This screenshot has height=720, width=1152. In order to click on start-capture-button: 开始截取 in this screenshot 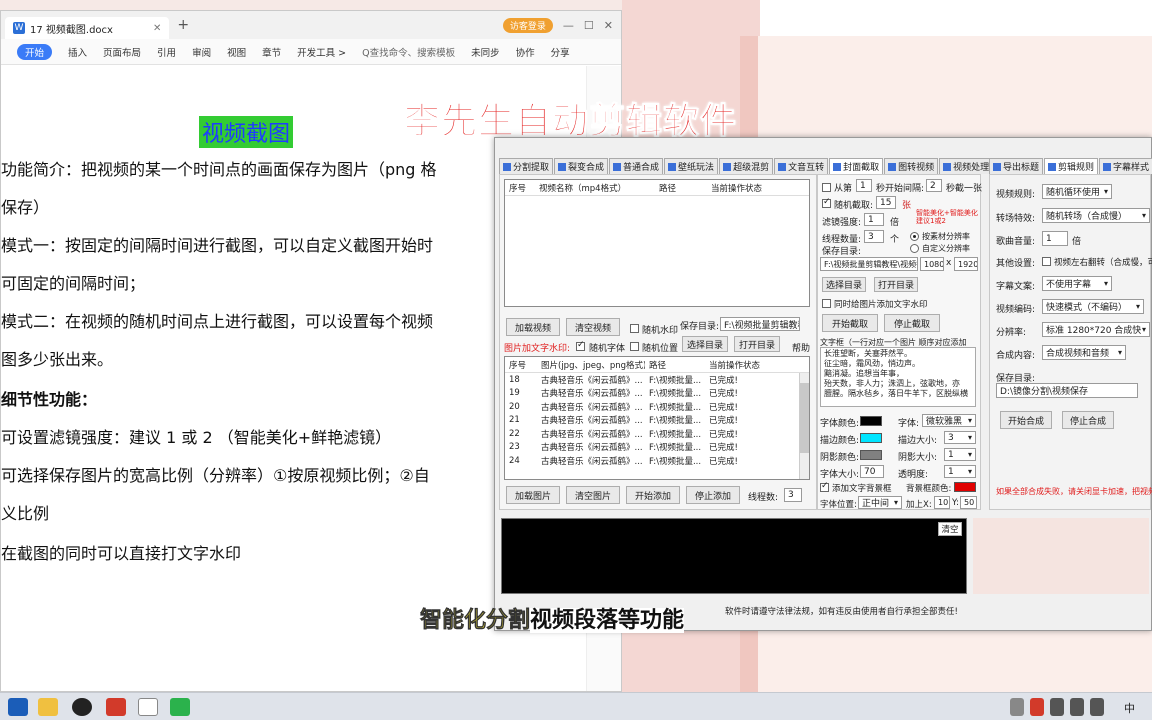, I will do `click(850, 323)`.